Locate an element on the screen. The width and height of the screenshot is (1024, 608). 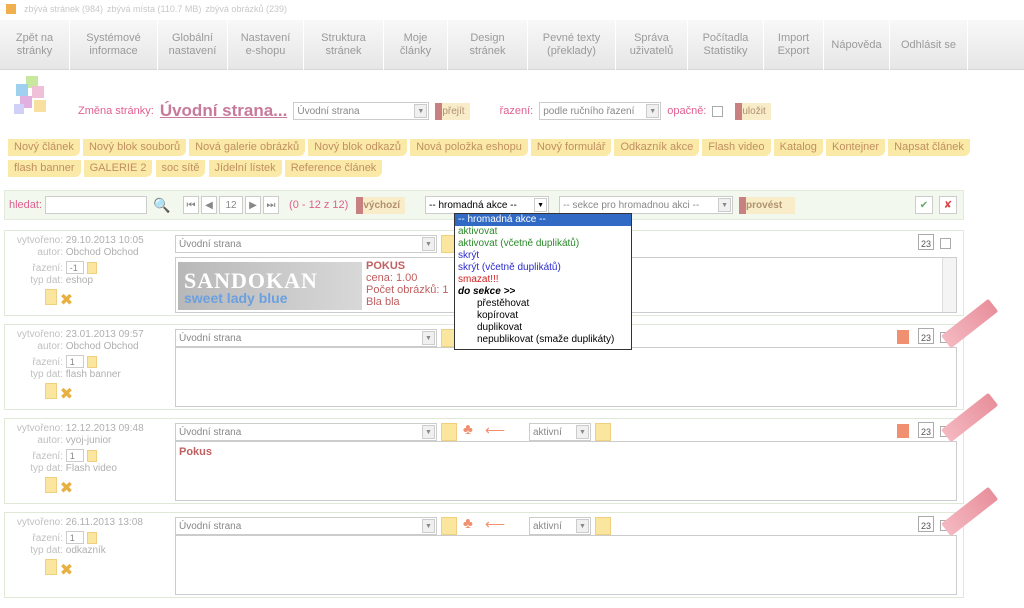
page-select: Úvodní strana ▼ is located at coordinates (361, 111).